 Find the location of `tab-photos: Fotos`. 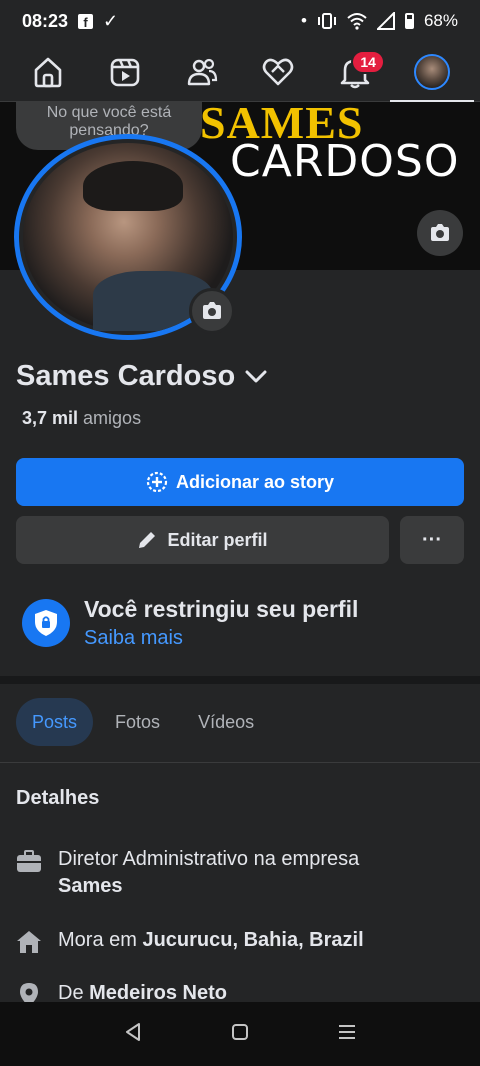

tab-photos: Fotos is located at coordinates (137, 722).